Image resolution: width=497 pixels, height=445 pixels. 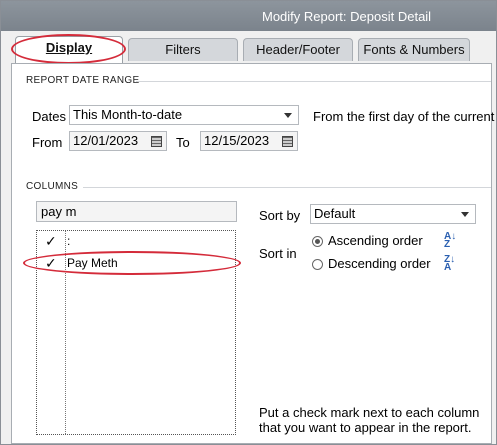 What do you see at coordinates (52, 186) in the screenshot?
I see `columns-section-title: COLUMNS` at bounding box center [52, 186].